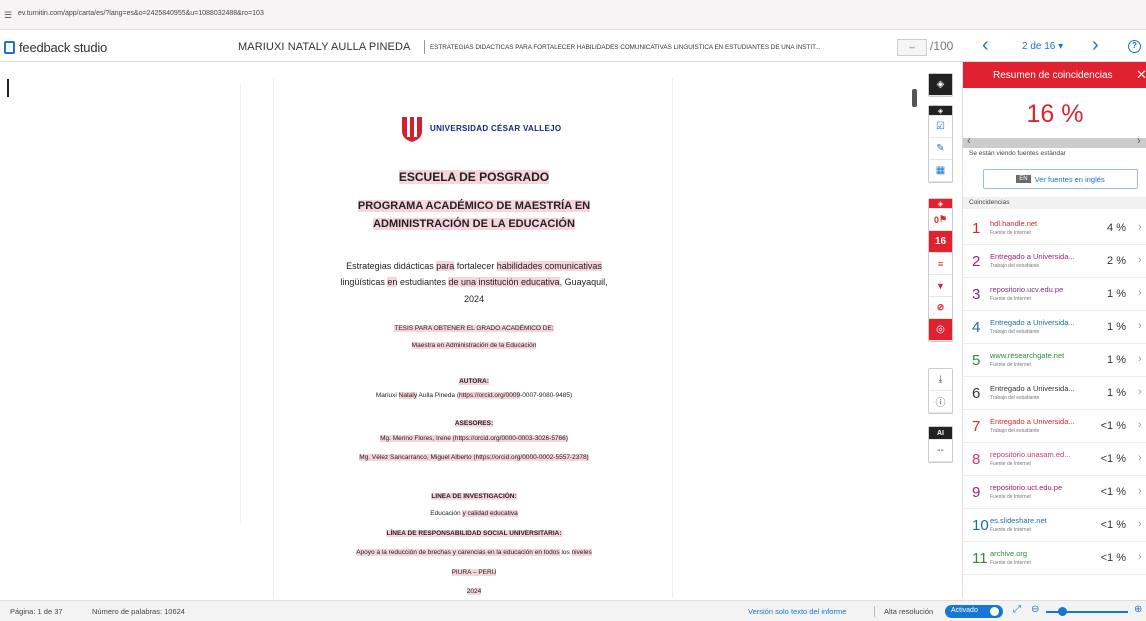  I want to click on feedback-studio-logo-icon, so click(9, 47).